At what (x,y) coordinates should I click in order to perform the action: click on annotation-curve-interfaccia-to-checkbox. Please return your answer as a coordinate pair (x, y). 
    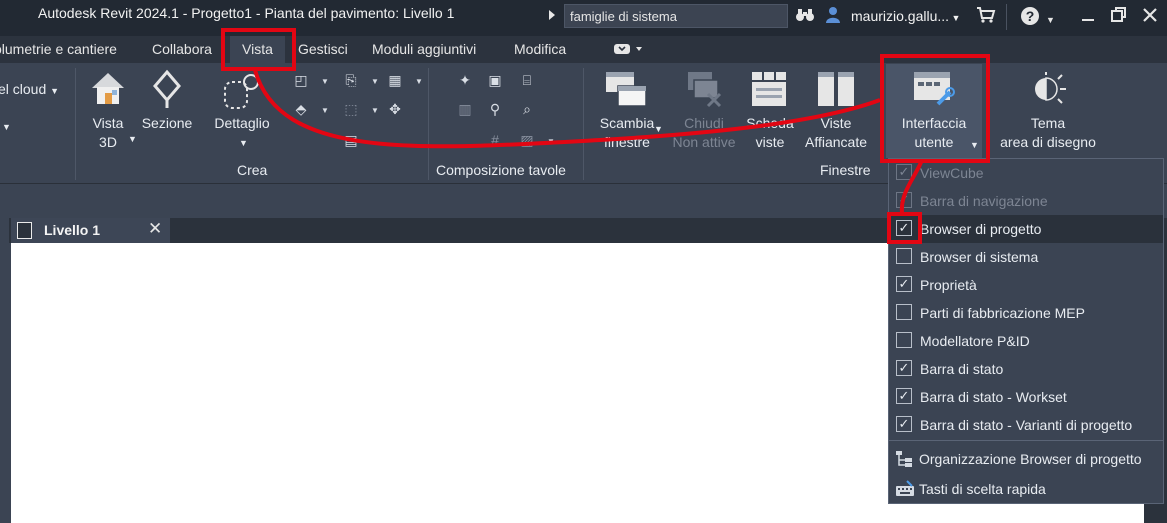
    Looking at the image, I should click on (911, 187).